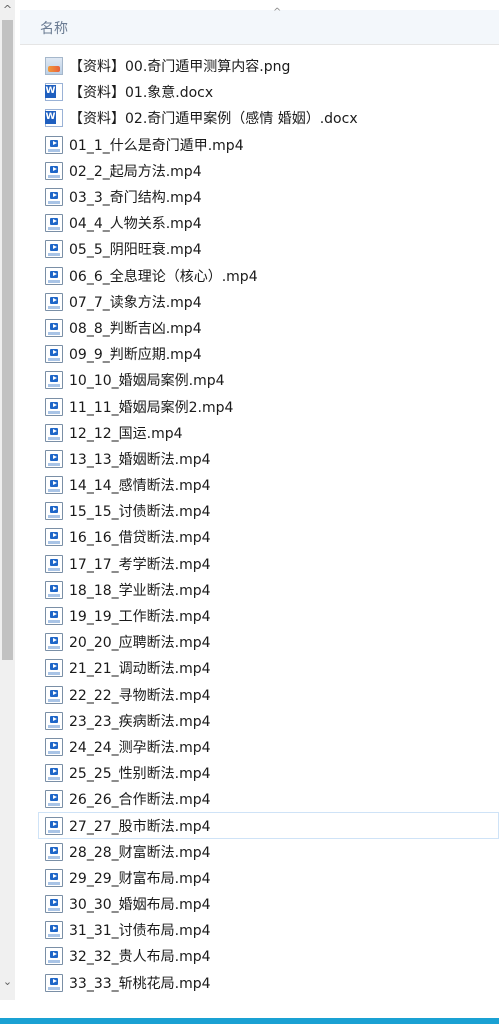 The width and height of the screenshot is (499, 1024). Describe the element at coordinates (135, 250) in the screenshot. I see `file-name: 05_5_阴阳旺衰.mp4` at that location.